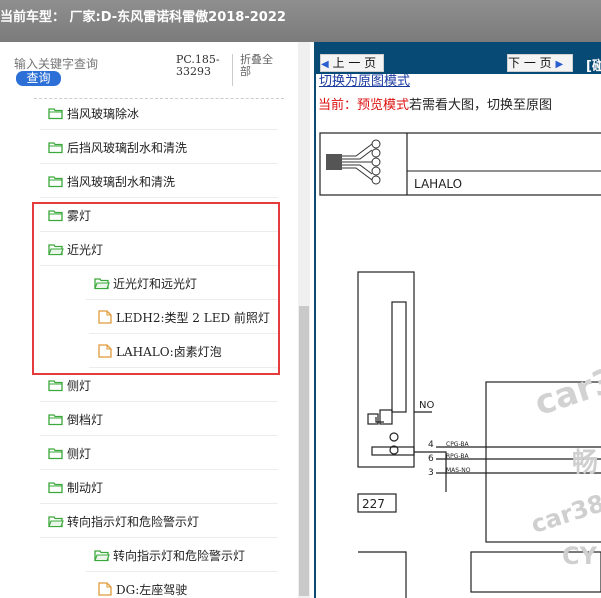  Describe the element at coordinates (145, 453) in the screenshot. I see `tree-item: 侧灯` at that location.